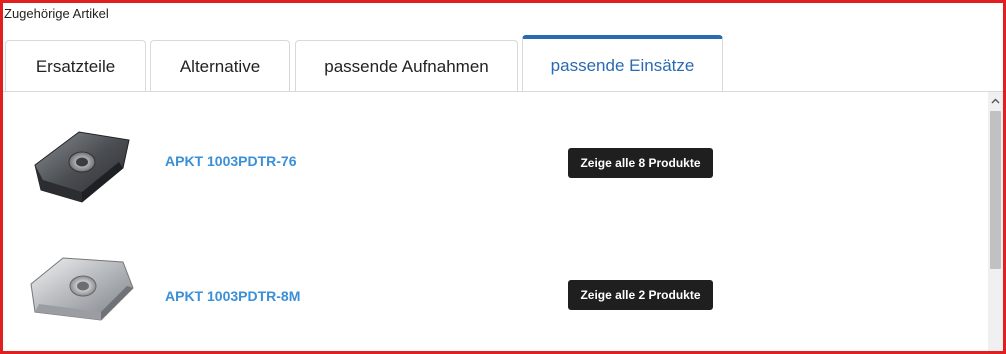 The width and height of the screenshot is (1006, 354). I want to click on show-products-button: Zeige alle 8 Produkte, so click(640, 163).